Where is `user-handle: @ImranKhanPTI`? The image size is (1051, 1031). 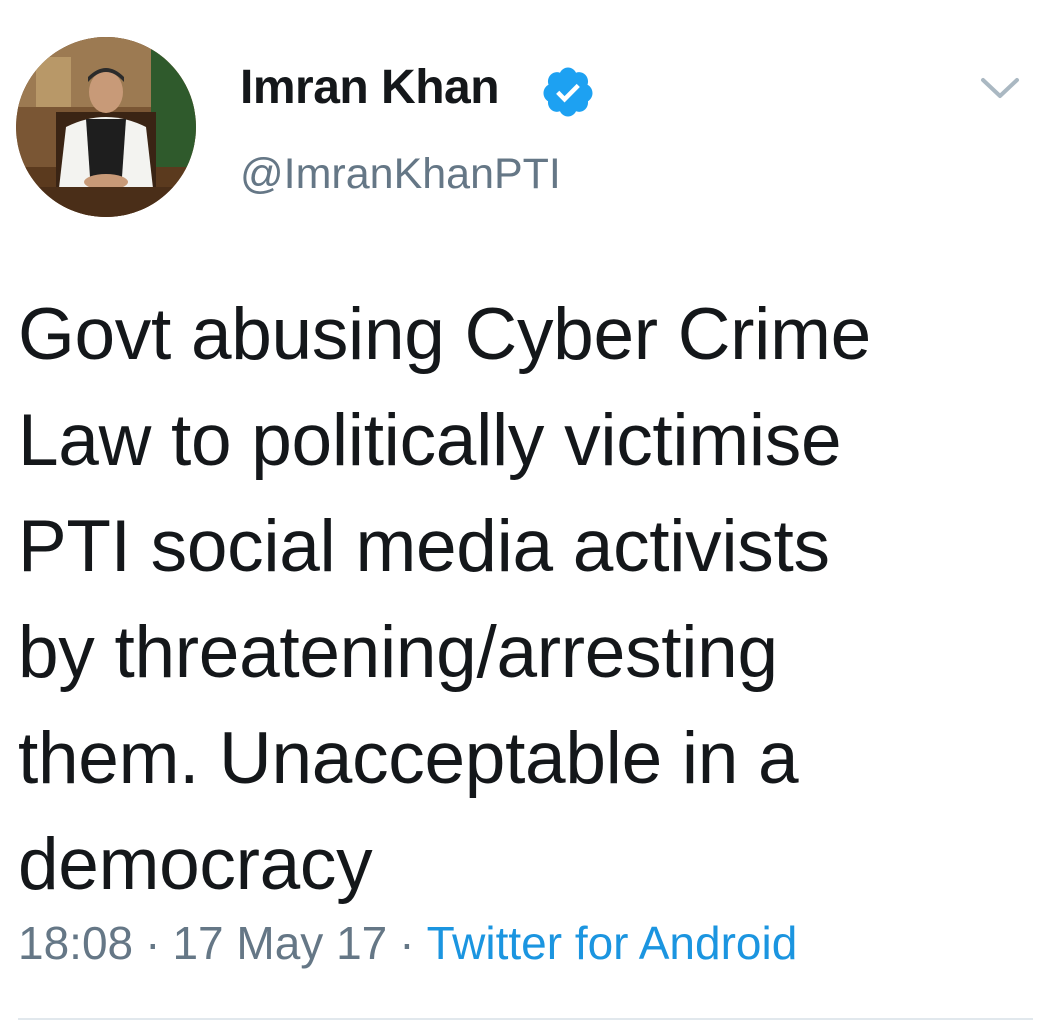
user-handle: @ImranKhanPTI is located at coordinates (400, 174).